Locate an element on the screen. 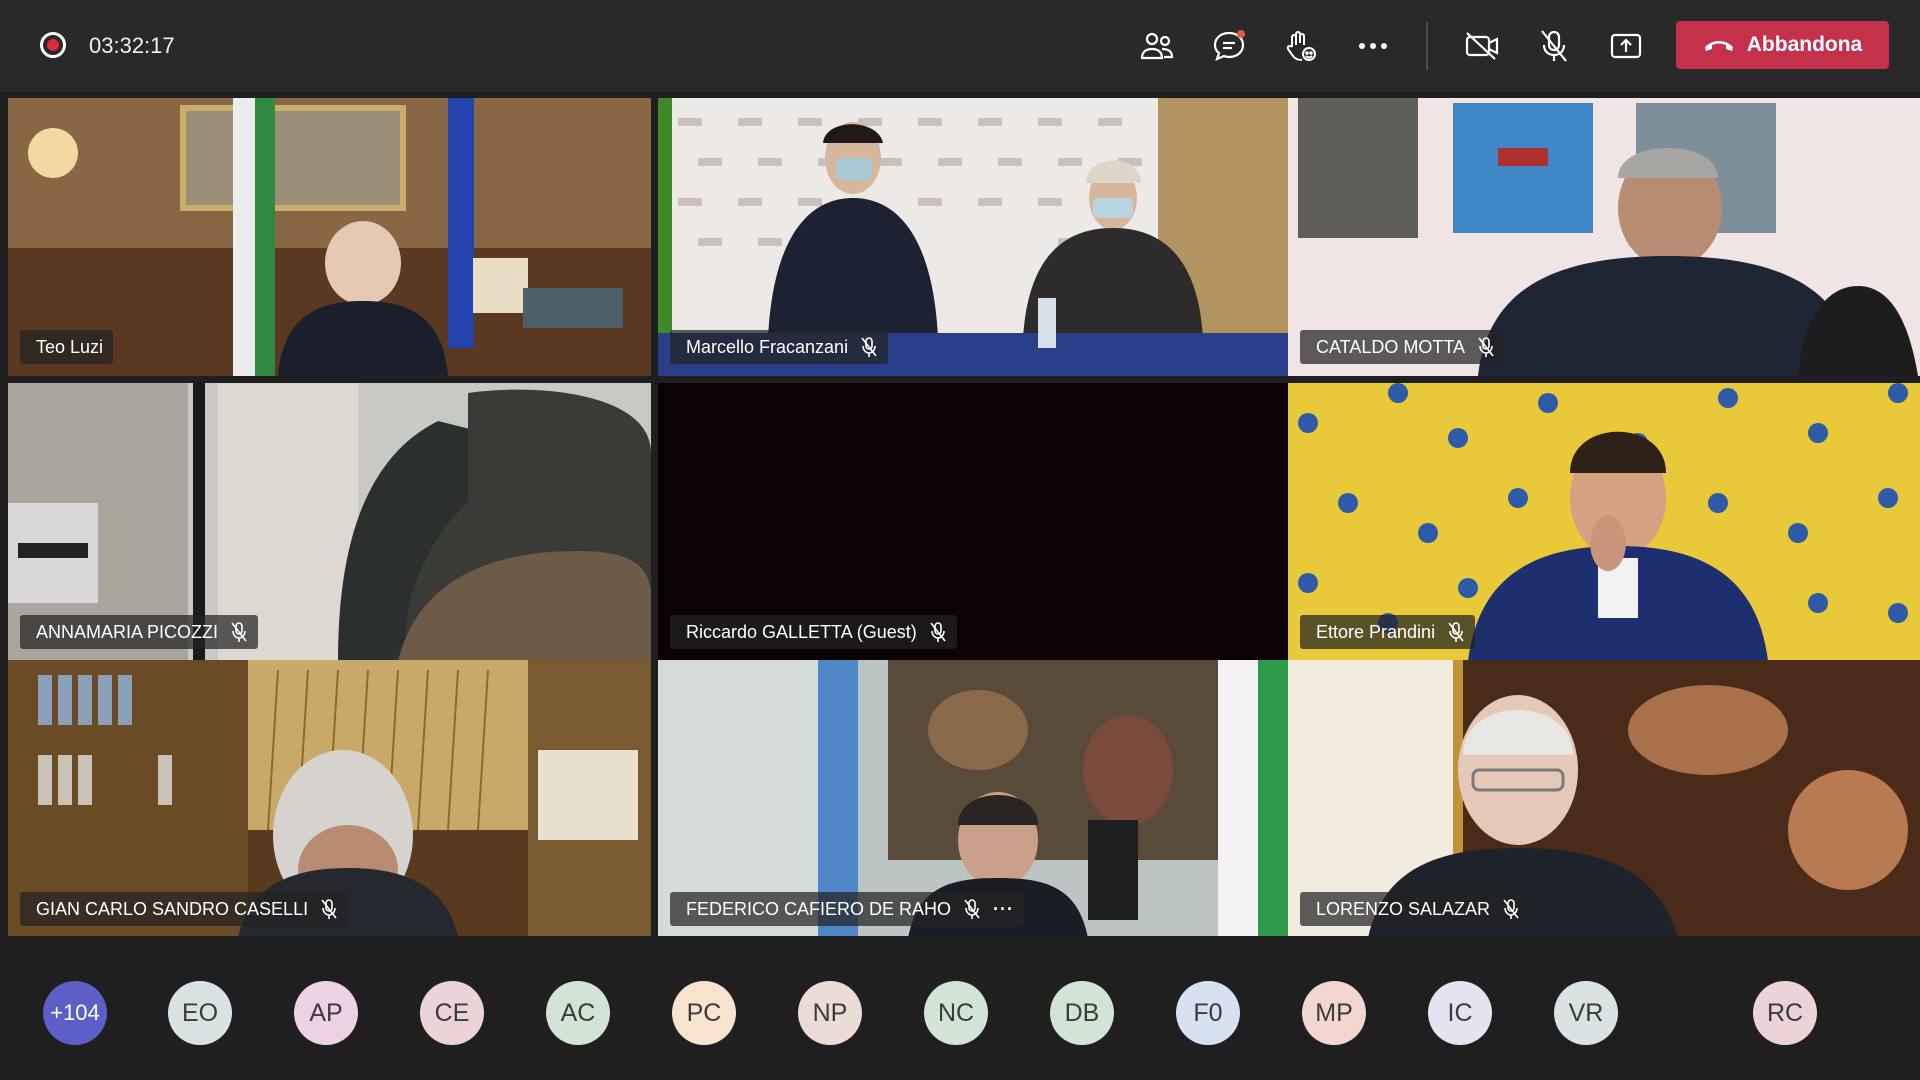  reactions-button is located at coordinates (1301, 46).